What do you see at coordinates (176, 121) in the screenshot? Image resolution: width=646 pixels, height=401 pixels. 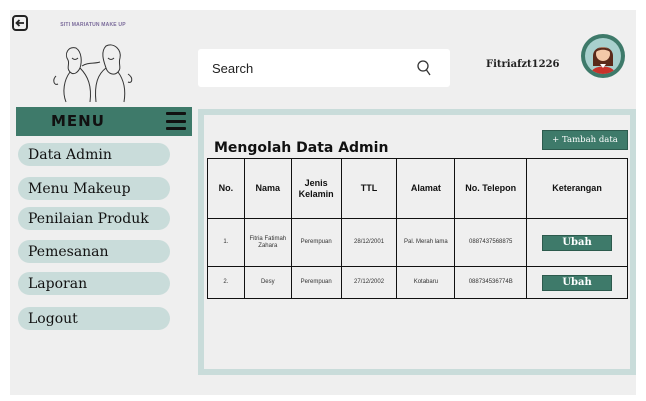 I see `hamburger-icon` at bounding box center [176, 121].